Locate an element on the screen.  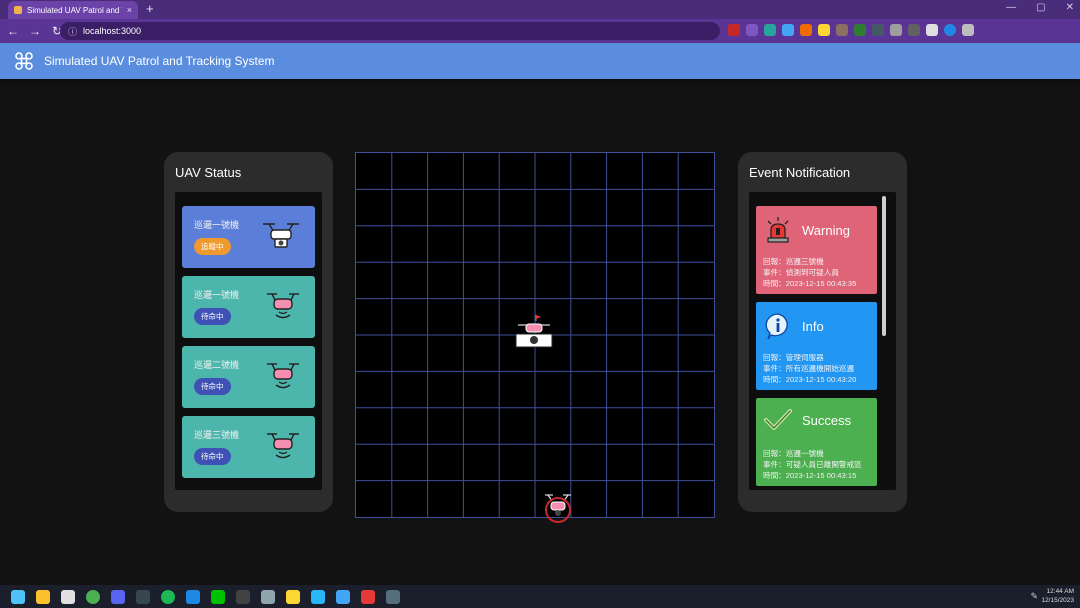
clock-date: 12/15/2023 is located at coordinates (1057, 600).